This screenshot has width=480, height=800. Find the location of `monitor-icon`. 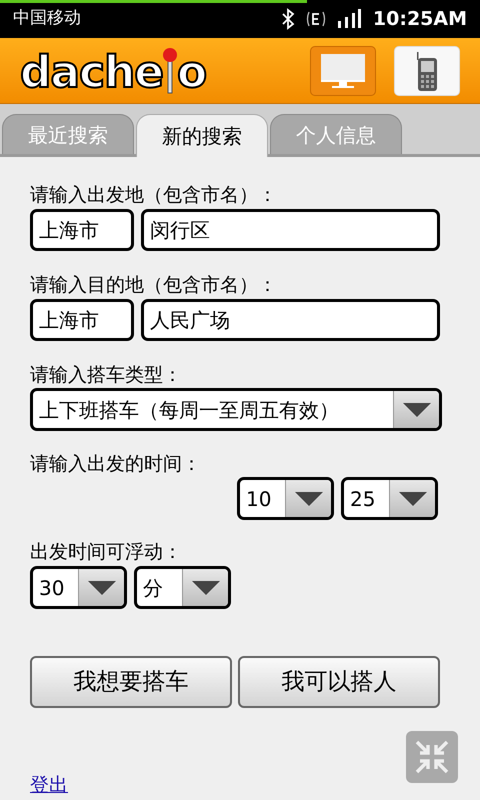

monitor-icon is located at coordinates (343, 70).